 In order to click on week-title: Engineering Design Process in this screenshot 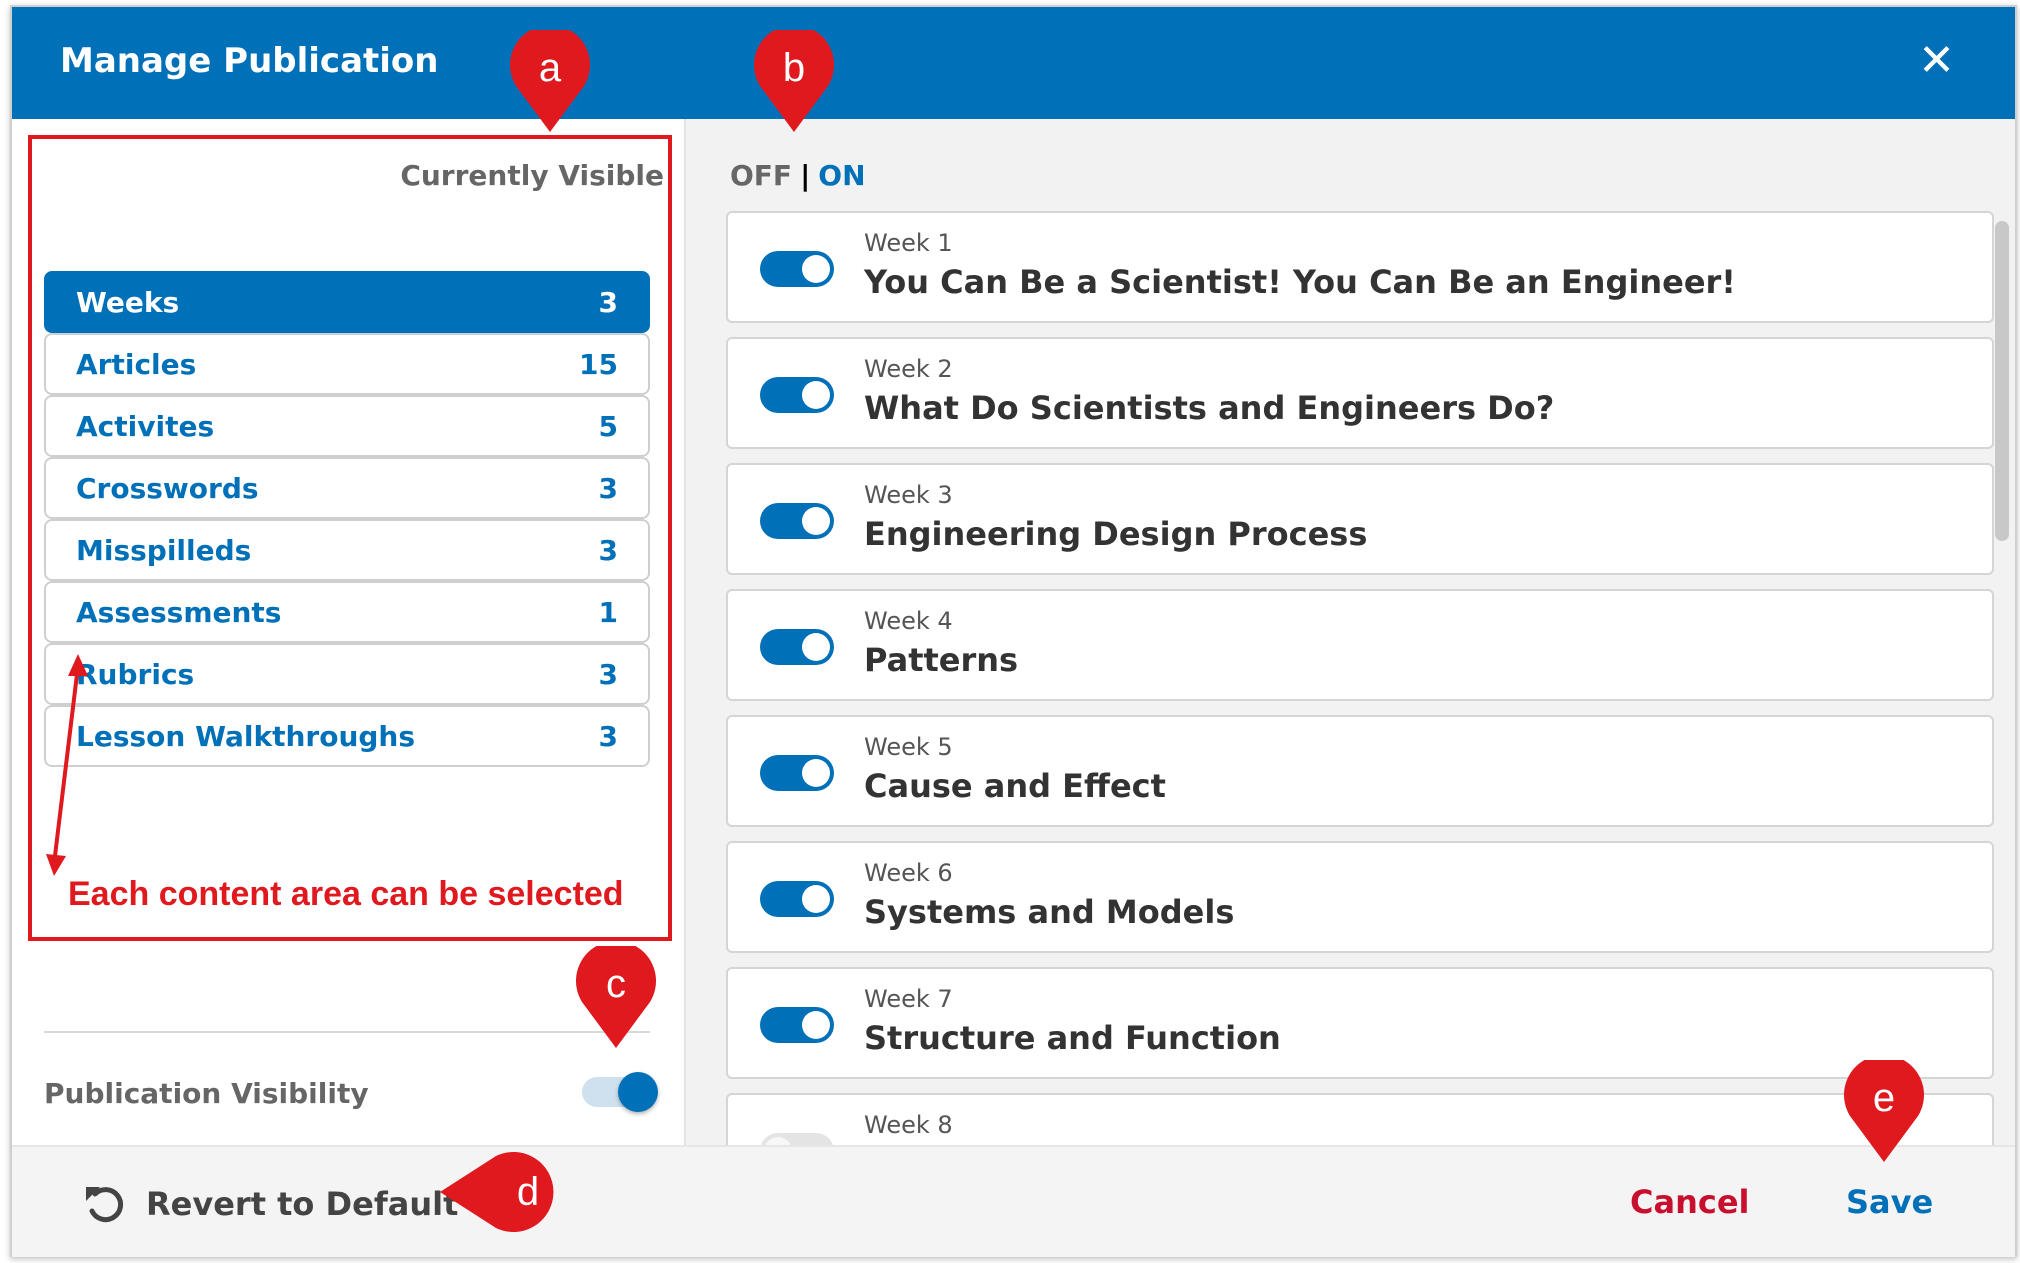, I will do `click(1116, 534)`.